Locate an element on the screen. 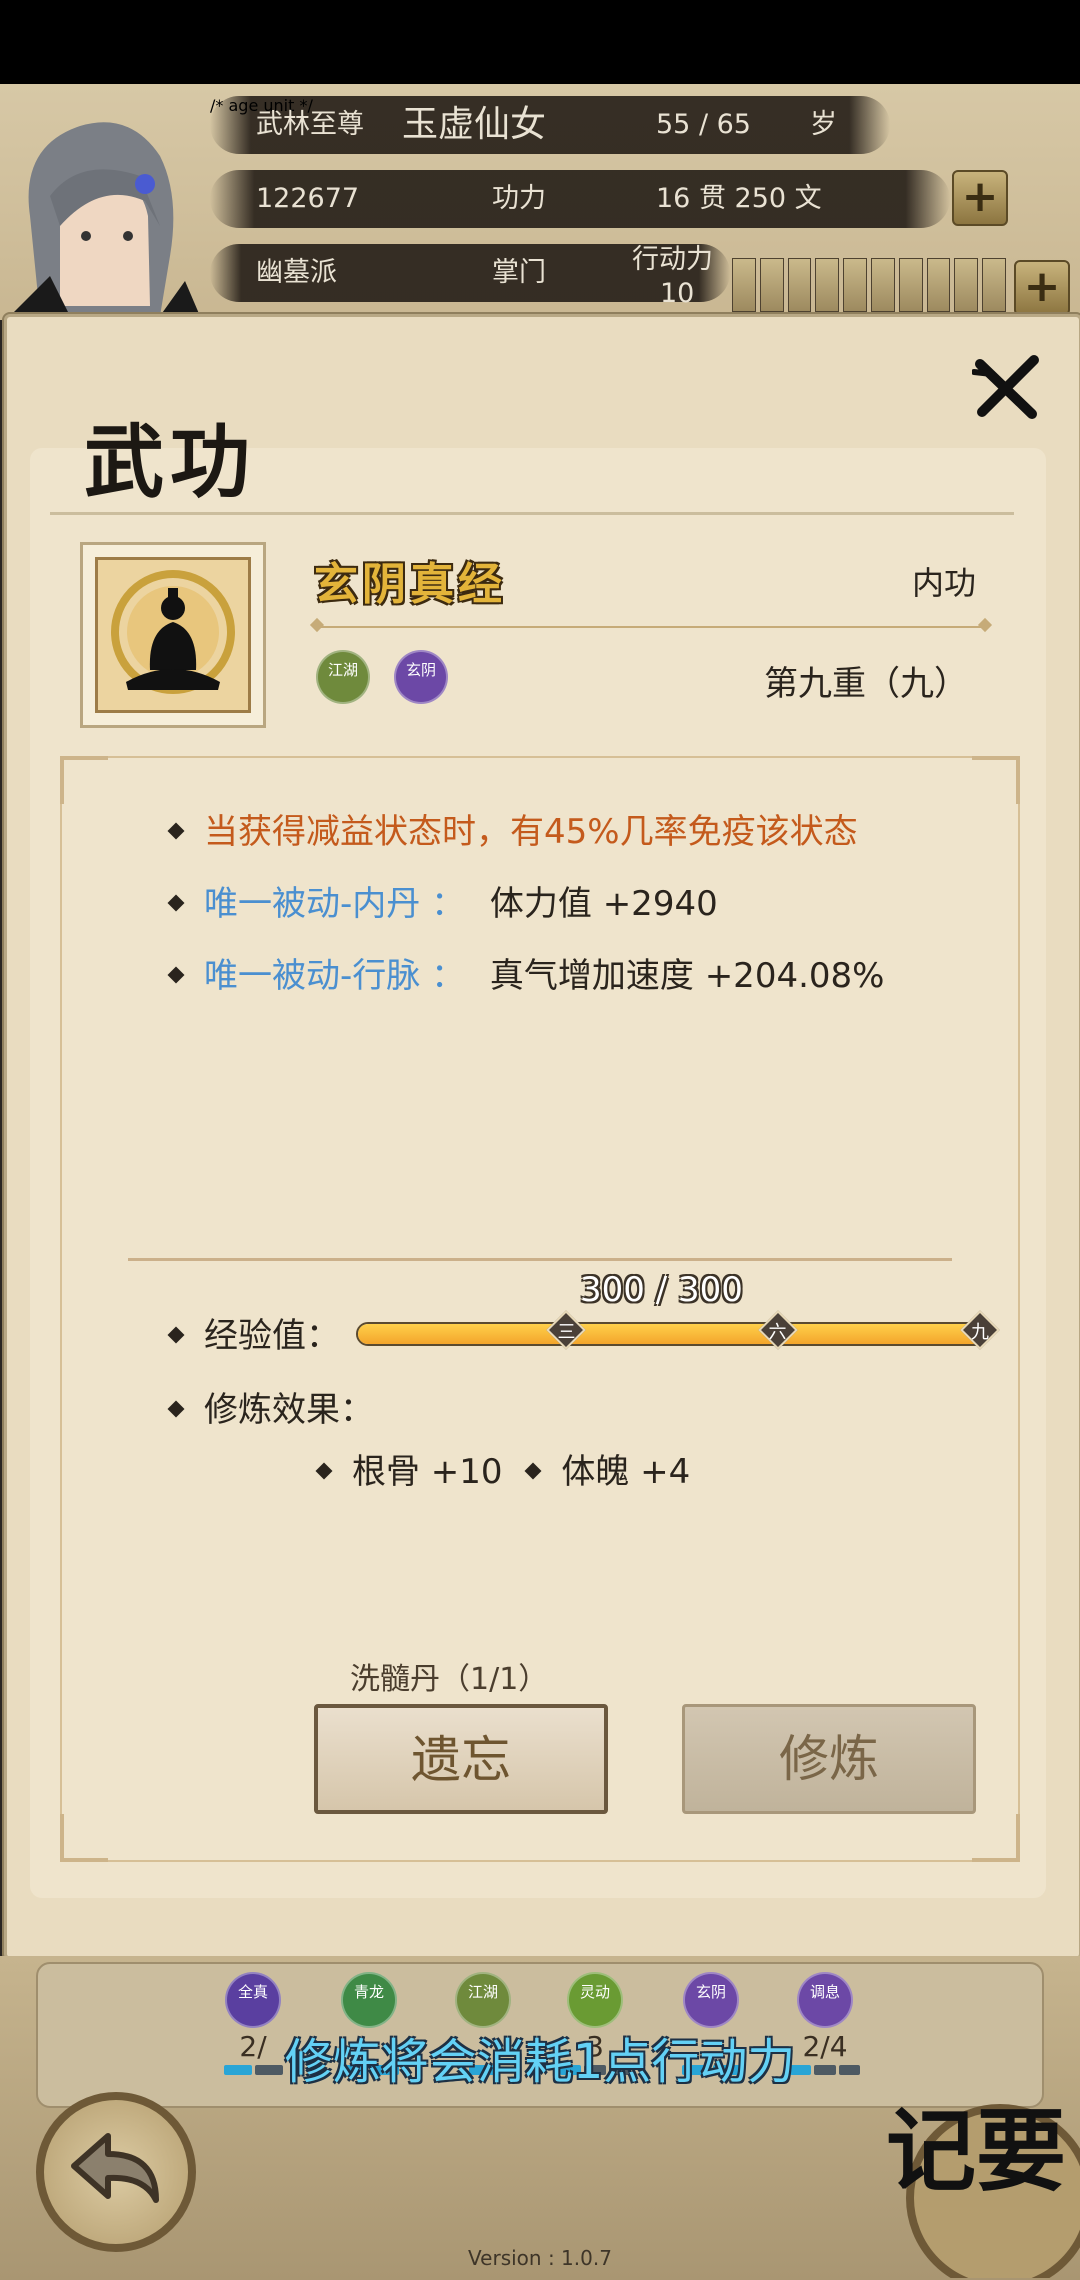  age-unit: 岁 is located at coordinates (823, 124).